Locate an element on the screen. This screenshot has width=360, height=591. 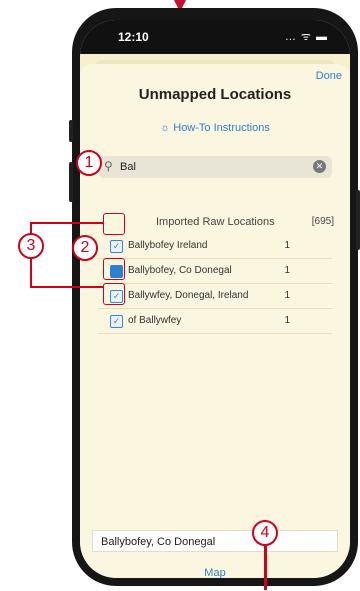
done-button: Done is located at coordinates (329, 76).